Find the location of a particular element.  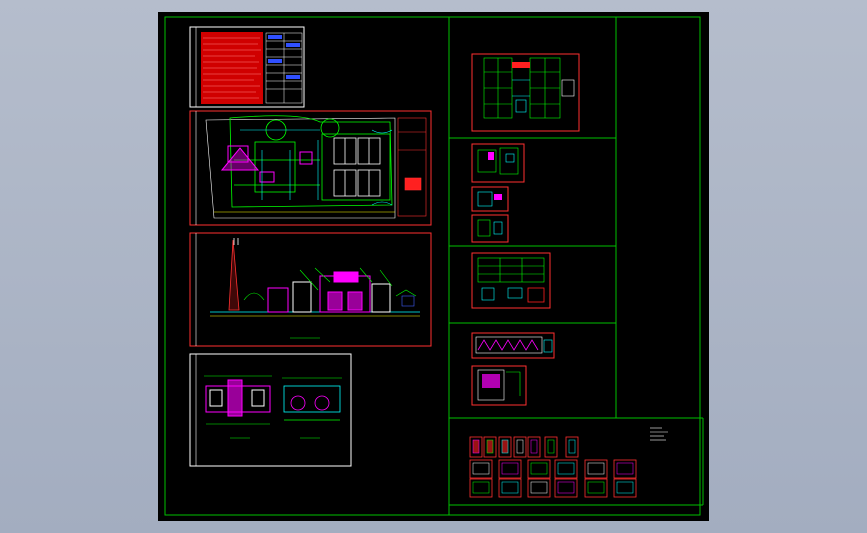

design-notes-sheet is located at coordinates (247, 67).